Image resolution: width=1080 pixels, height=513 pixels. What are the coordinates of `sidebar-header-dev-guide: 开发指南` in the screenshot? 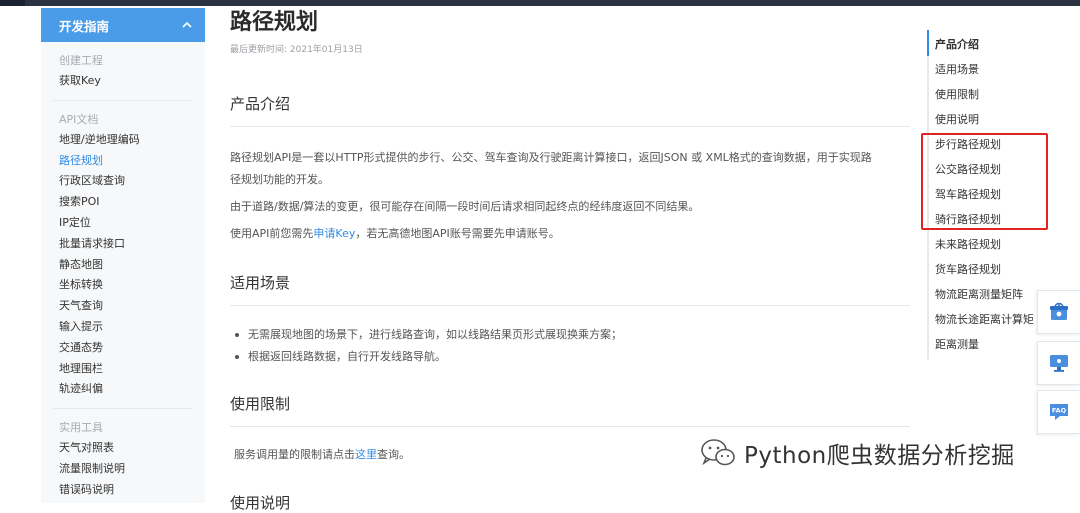 It's located at (123, 25).